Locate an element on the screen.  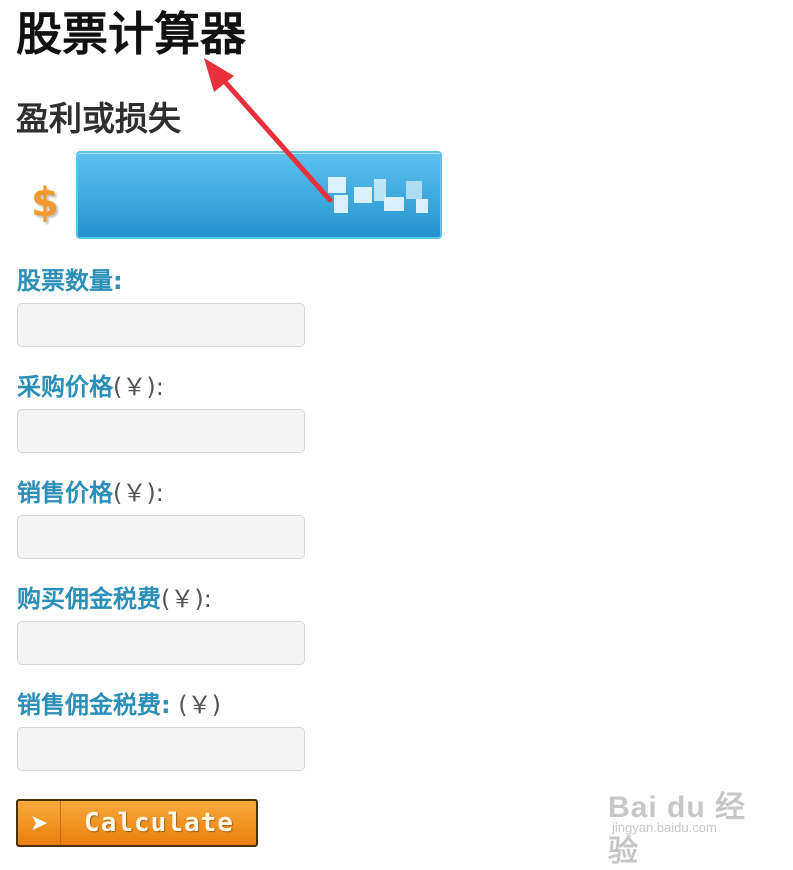
purchase-price-label: 采购价格(￥): is located at coordinates (90, 387).